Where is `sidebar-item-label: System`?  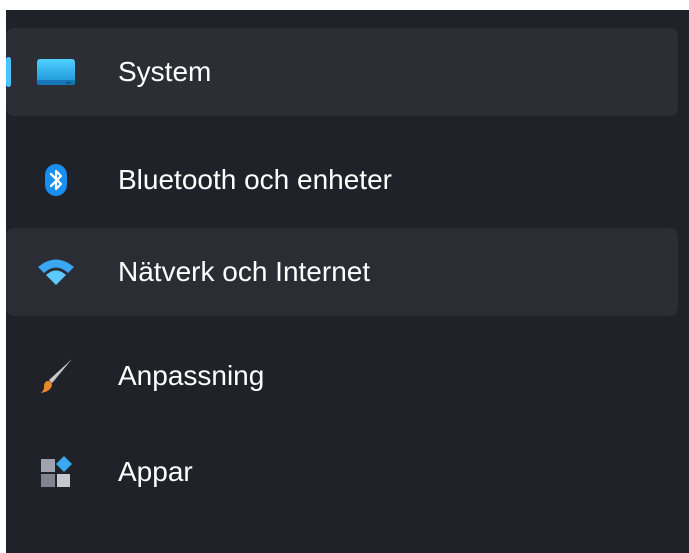
sidebar-item-label: System is located at coordinates (165, 71).